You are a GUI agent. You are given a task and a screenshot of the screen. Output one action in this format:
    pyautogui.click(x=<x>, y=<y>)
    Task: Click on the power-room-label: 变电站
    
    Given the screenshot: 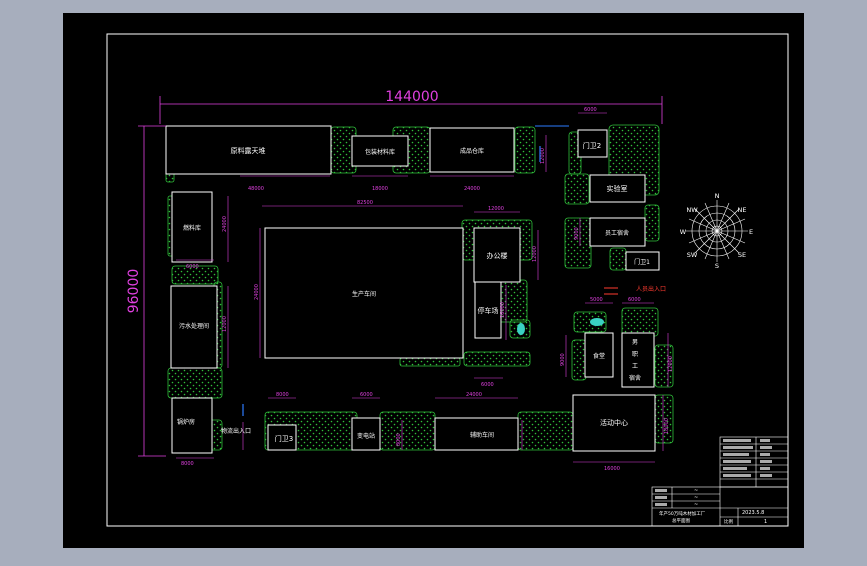 What is the action you would take?
    pyautogui.click(x=366, y=436)
    